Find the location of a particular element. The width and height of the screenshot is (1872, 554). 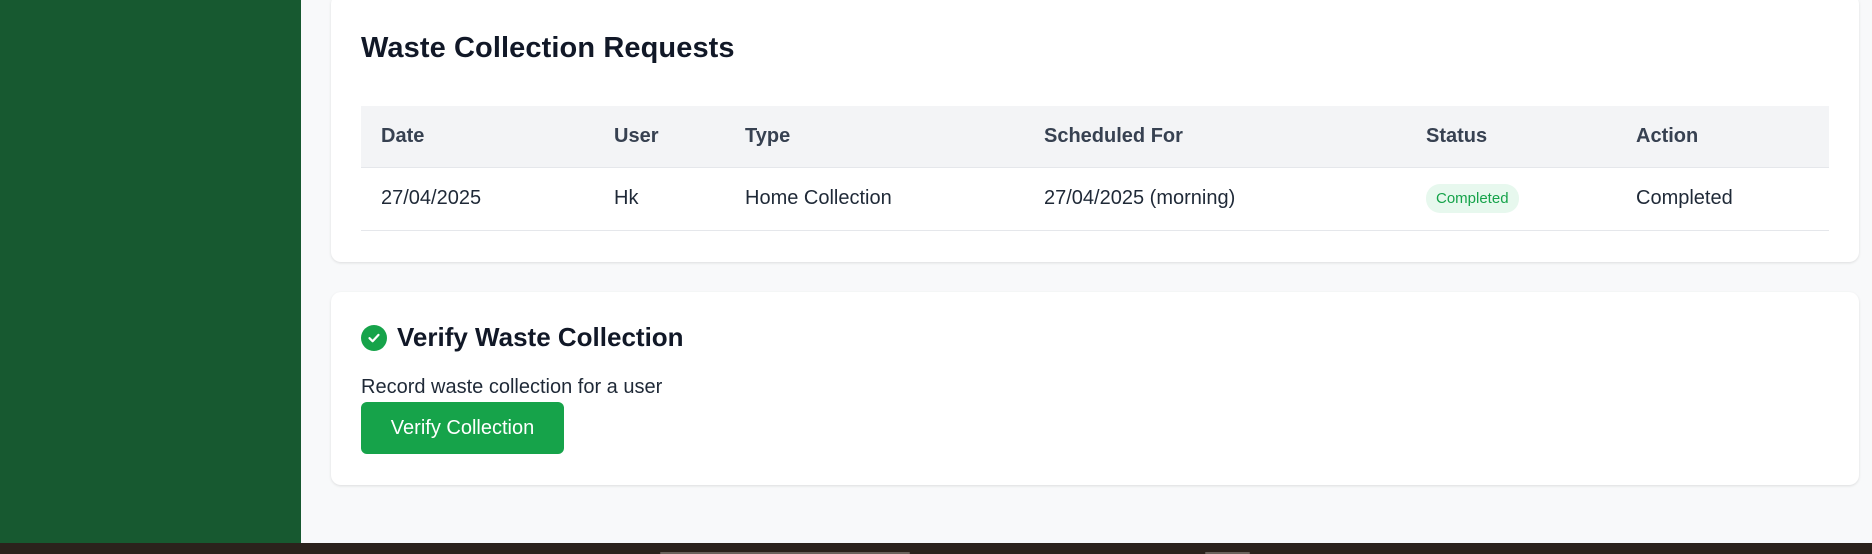

column-header-scheduled-for: Scheduled For is located at coordinates (1113, 135).